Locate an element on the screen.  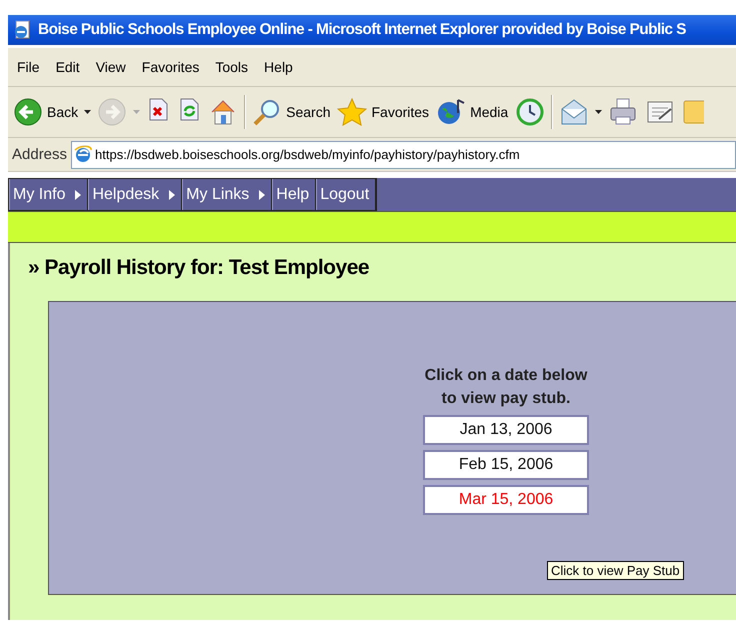
back-button: Back is located at coordinates (46, 112).